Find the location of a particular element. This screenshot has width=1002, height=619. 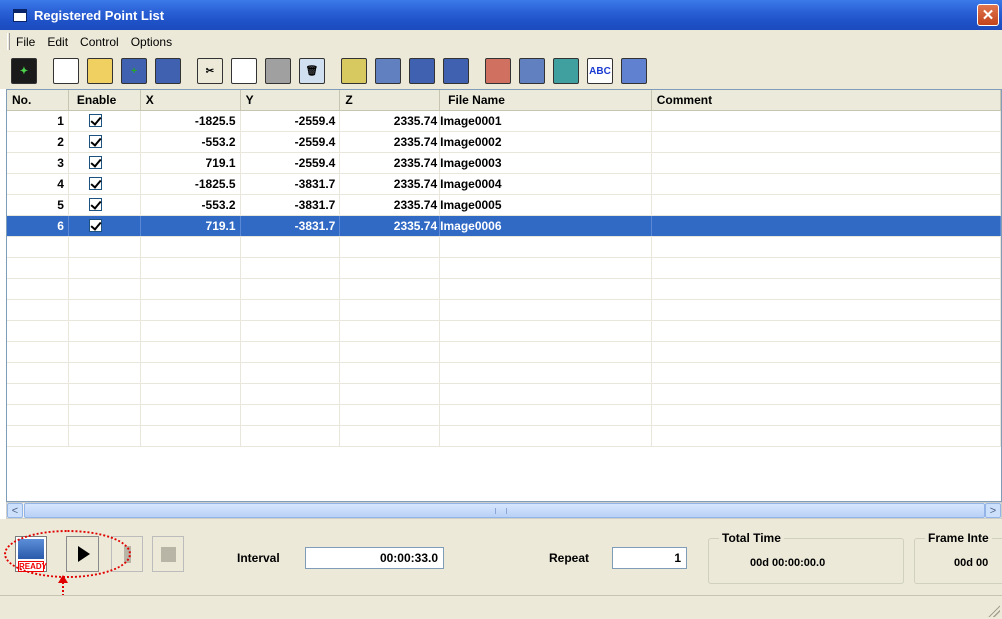

cell-no: 2 is located at coordinates (38, 142).